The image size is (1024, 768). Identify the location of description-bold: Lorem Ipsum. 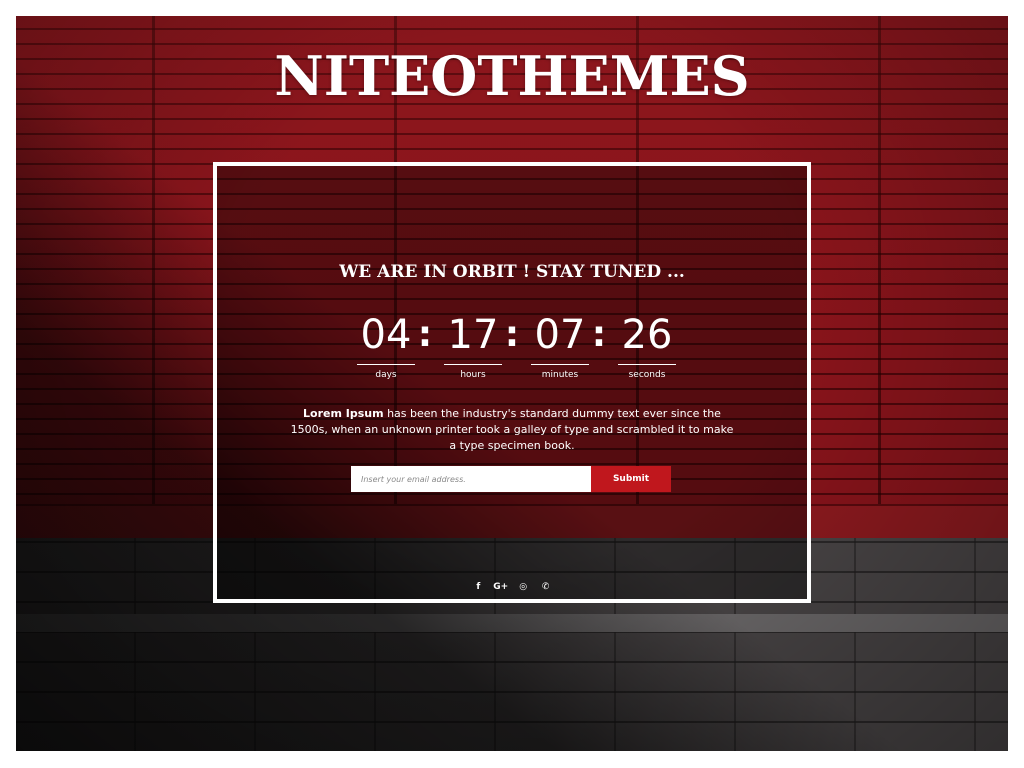
(343, 413).